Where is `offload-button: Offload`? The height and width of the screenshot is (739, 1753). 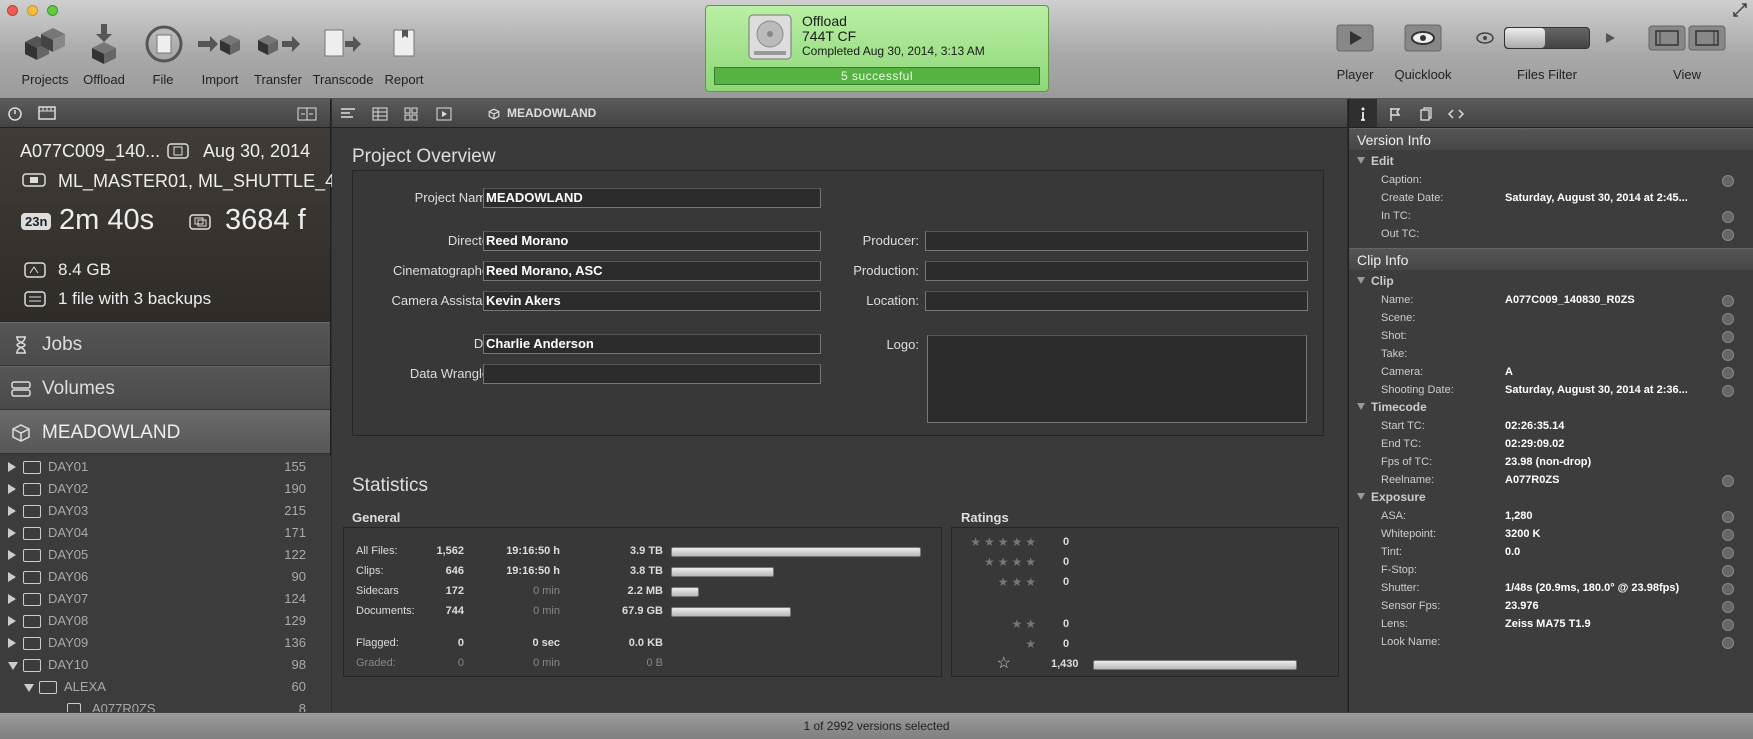
offload-button: Offload is located at coordinates (104, 54).